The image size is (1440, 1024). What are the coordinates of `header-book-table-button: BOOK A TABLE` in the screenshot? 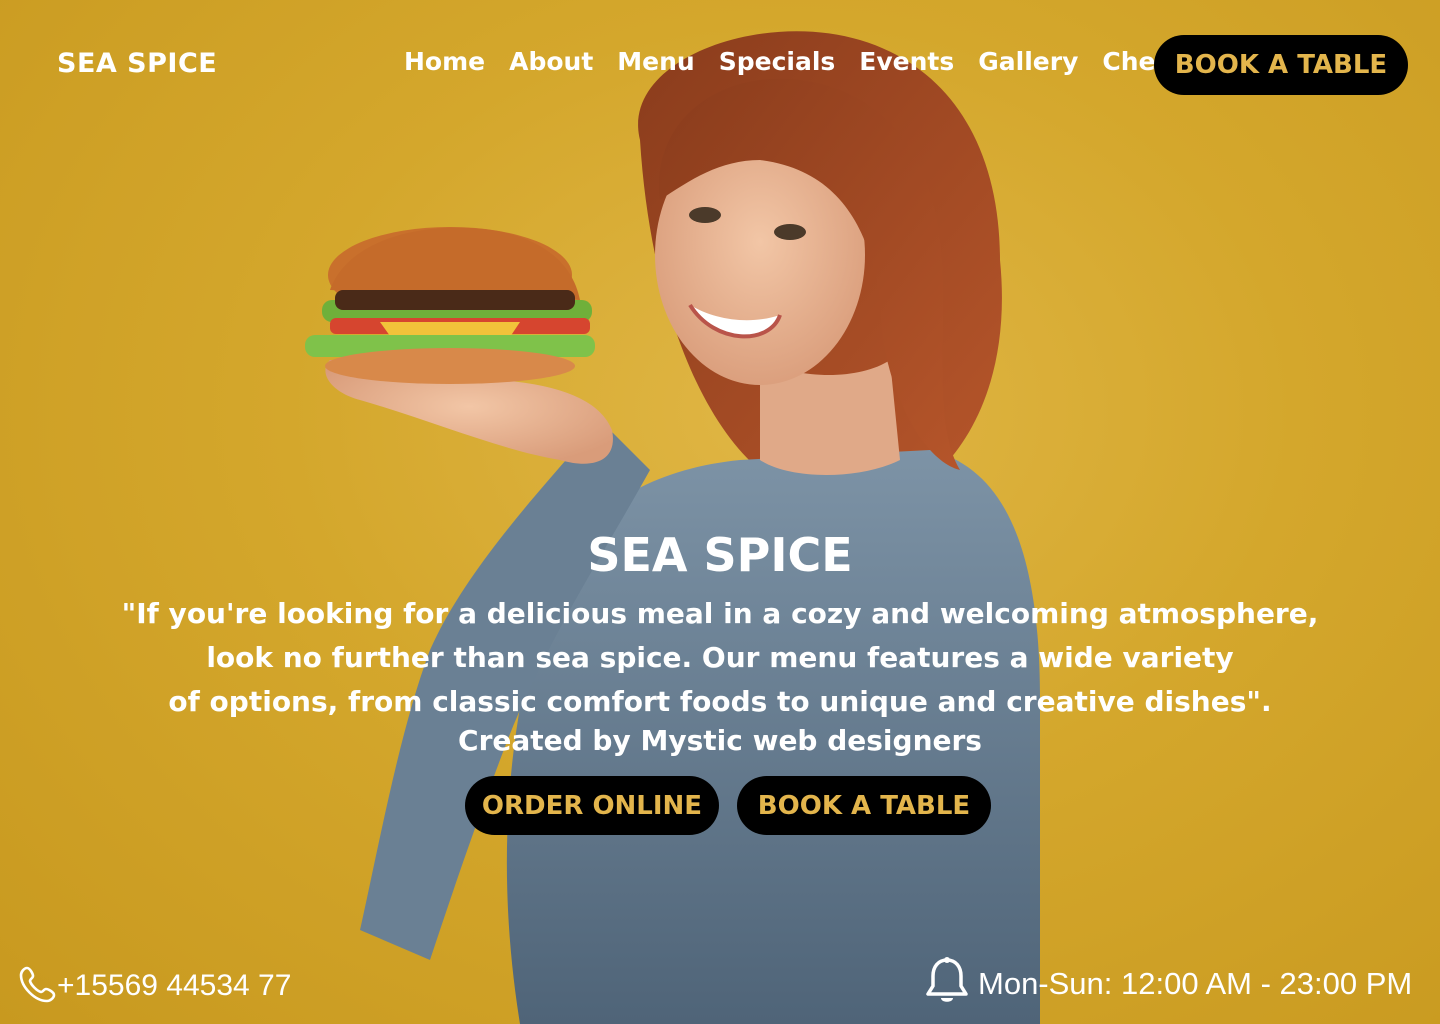 It's located at (1281, 65).